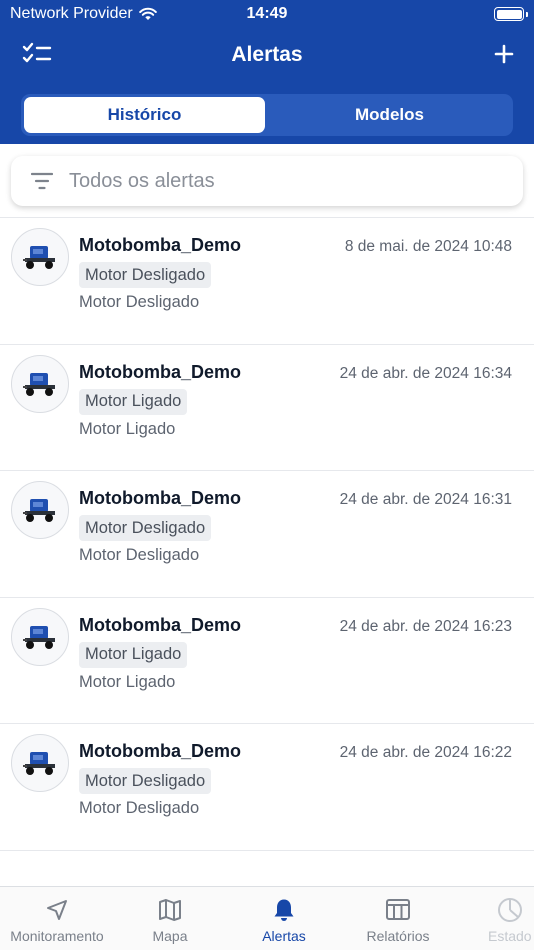 The image size is (534, 950). I want to click on table-icon, so click(398, 909).